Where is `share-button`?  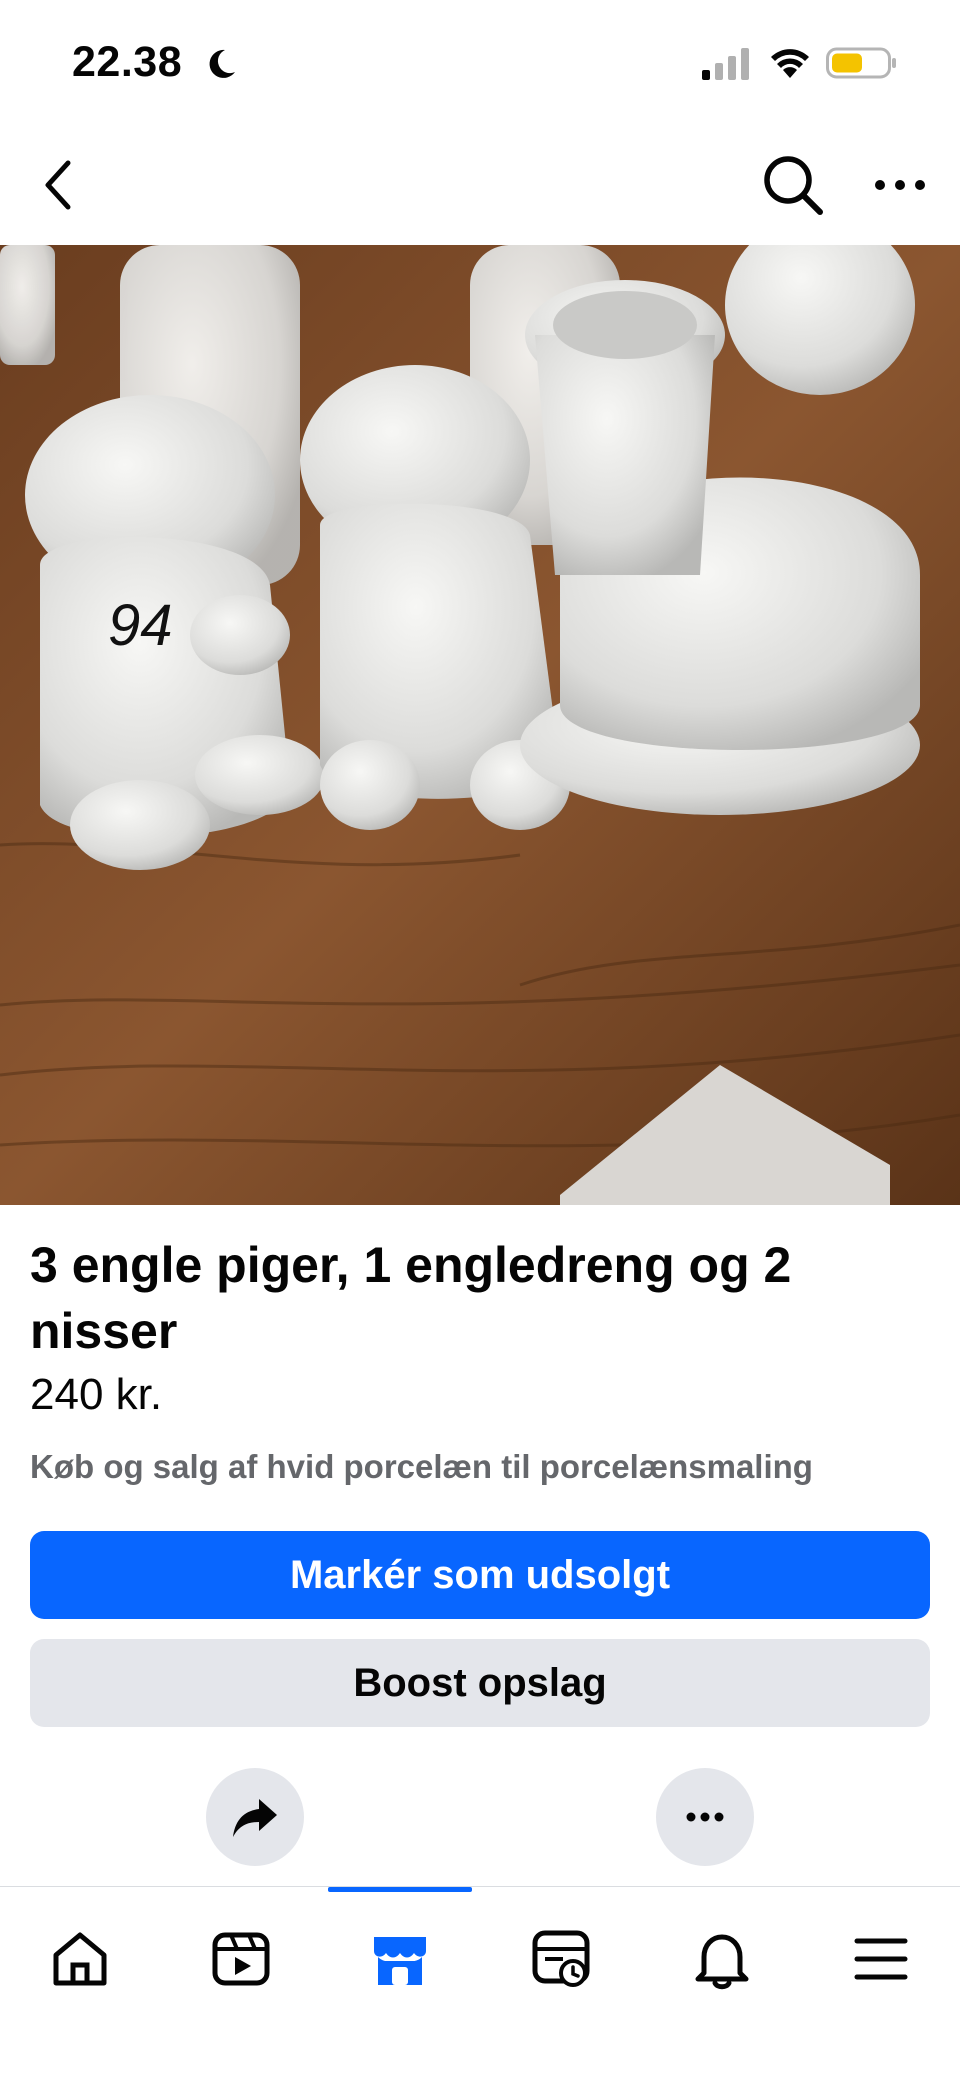
share-button is located at coordinates (255, 1817).